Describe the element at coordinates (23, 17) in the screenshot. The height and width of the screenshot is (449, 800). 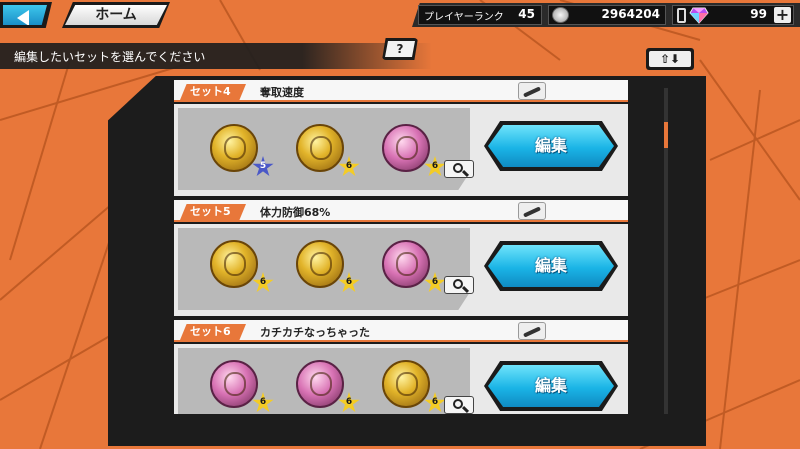
I see `back-arrow-icon` at that location.